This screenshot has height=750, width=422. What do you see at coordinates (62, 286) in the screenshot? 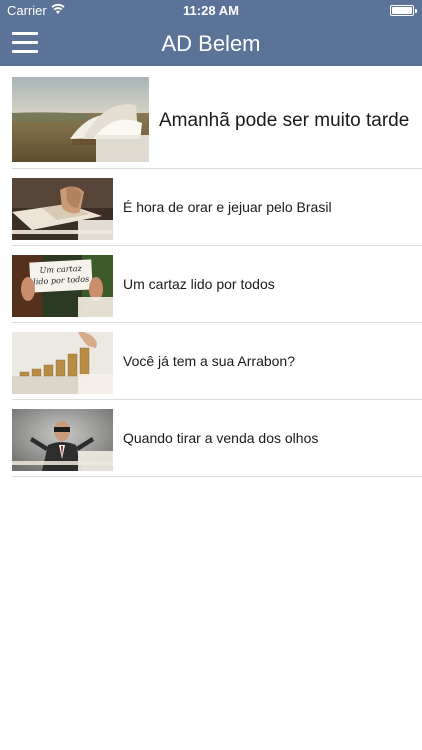
I see `article-thumbnail: Um cartaz lido por todos` at bounding box center [62, 286].